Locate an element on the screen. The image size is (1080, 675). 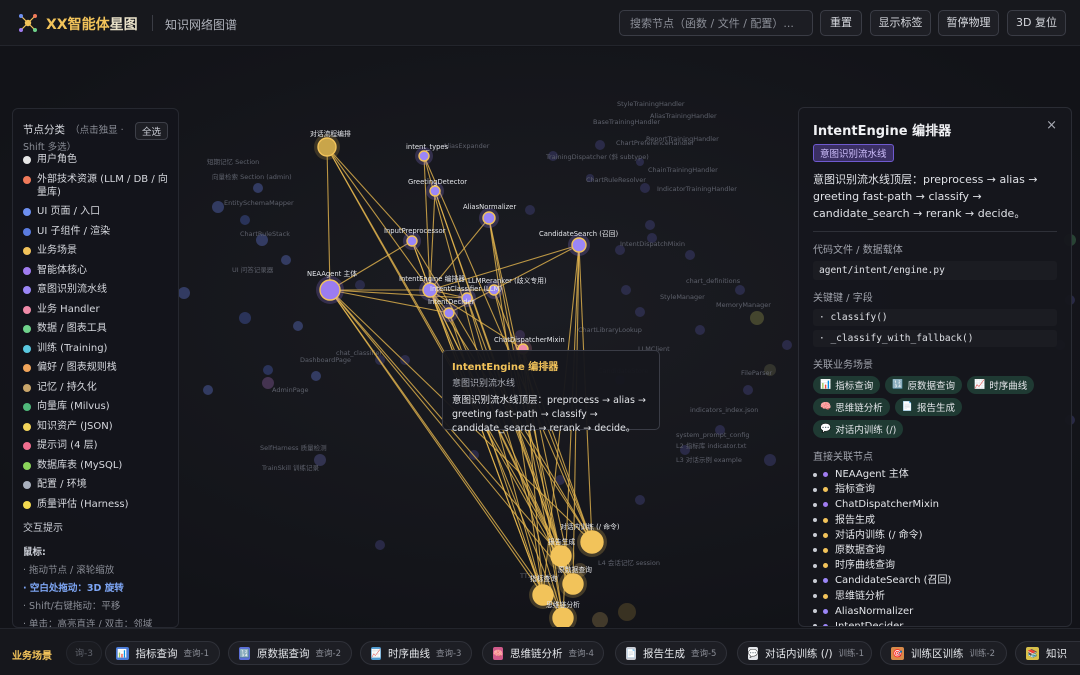
graph-node-input_pre is located at coordinates (412, 241).